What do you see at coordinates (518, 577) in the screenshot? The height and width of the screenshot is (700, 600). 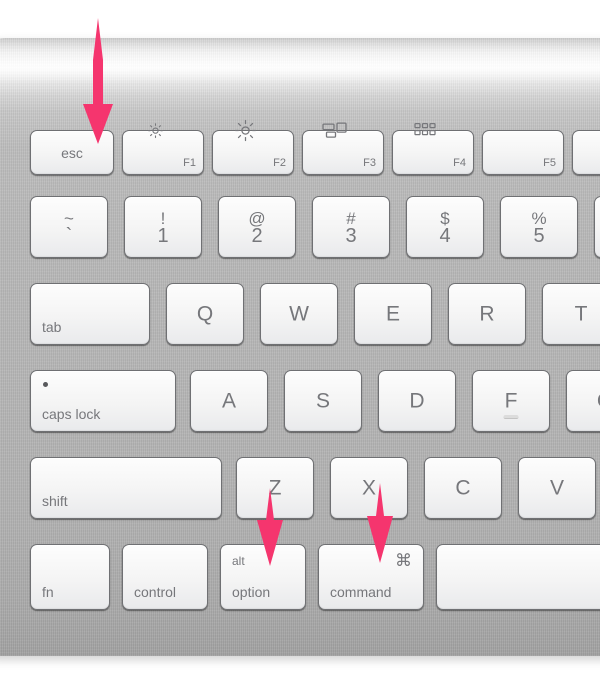 I see `key-space` at bounding box center [518, 577].